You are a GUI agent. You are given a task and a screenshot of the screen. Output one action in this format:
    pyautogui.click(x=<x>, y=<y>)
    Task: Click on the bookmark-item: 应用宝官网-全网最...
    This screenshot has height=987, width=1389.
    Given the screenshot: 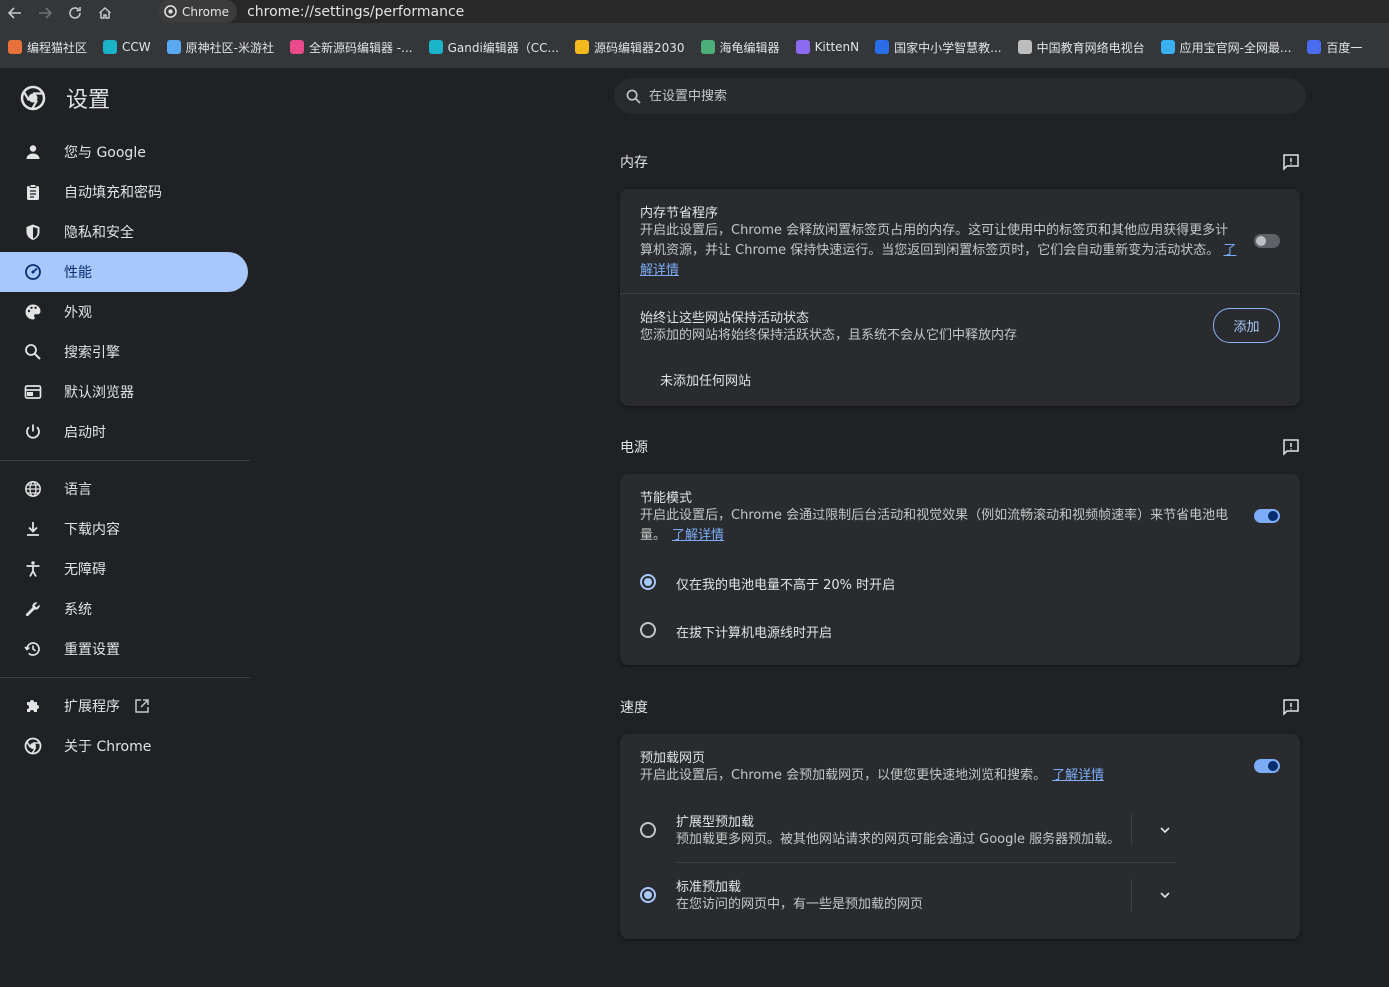 What is the action you would take?
    pyautogui.click(x=1226, y=47)
    